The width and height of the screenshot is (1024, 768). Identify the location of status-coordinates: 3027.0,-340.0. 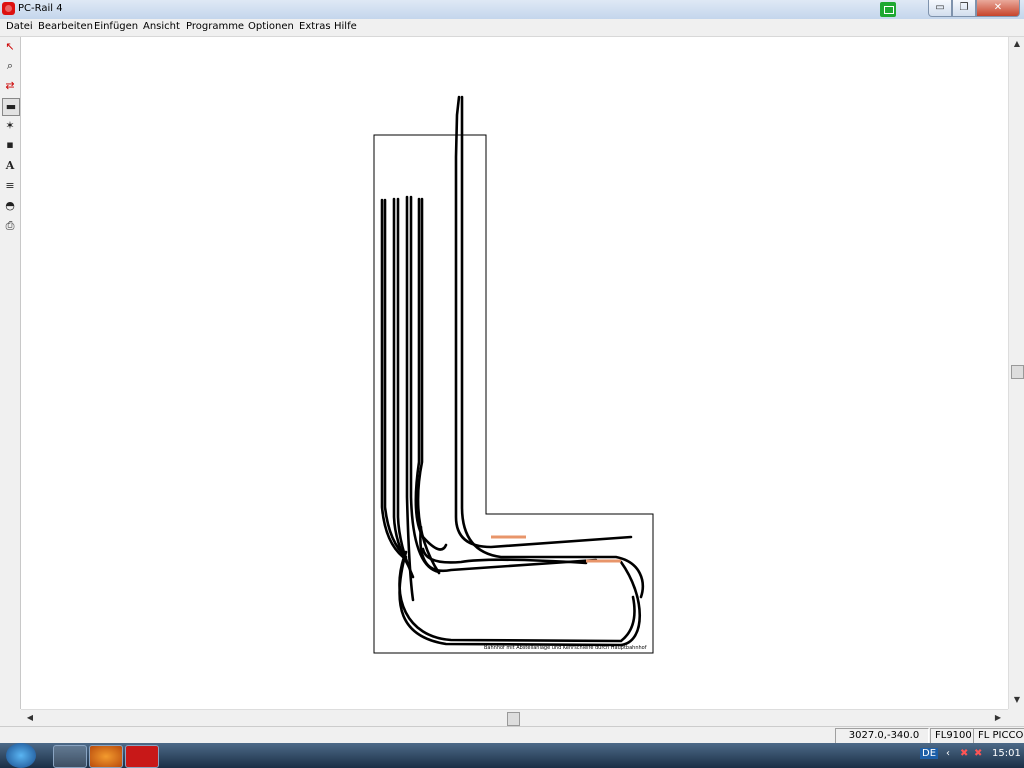
(882, 736).